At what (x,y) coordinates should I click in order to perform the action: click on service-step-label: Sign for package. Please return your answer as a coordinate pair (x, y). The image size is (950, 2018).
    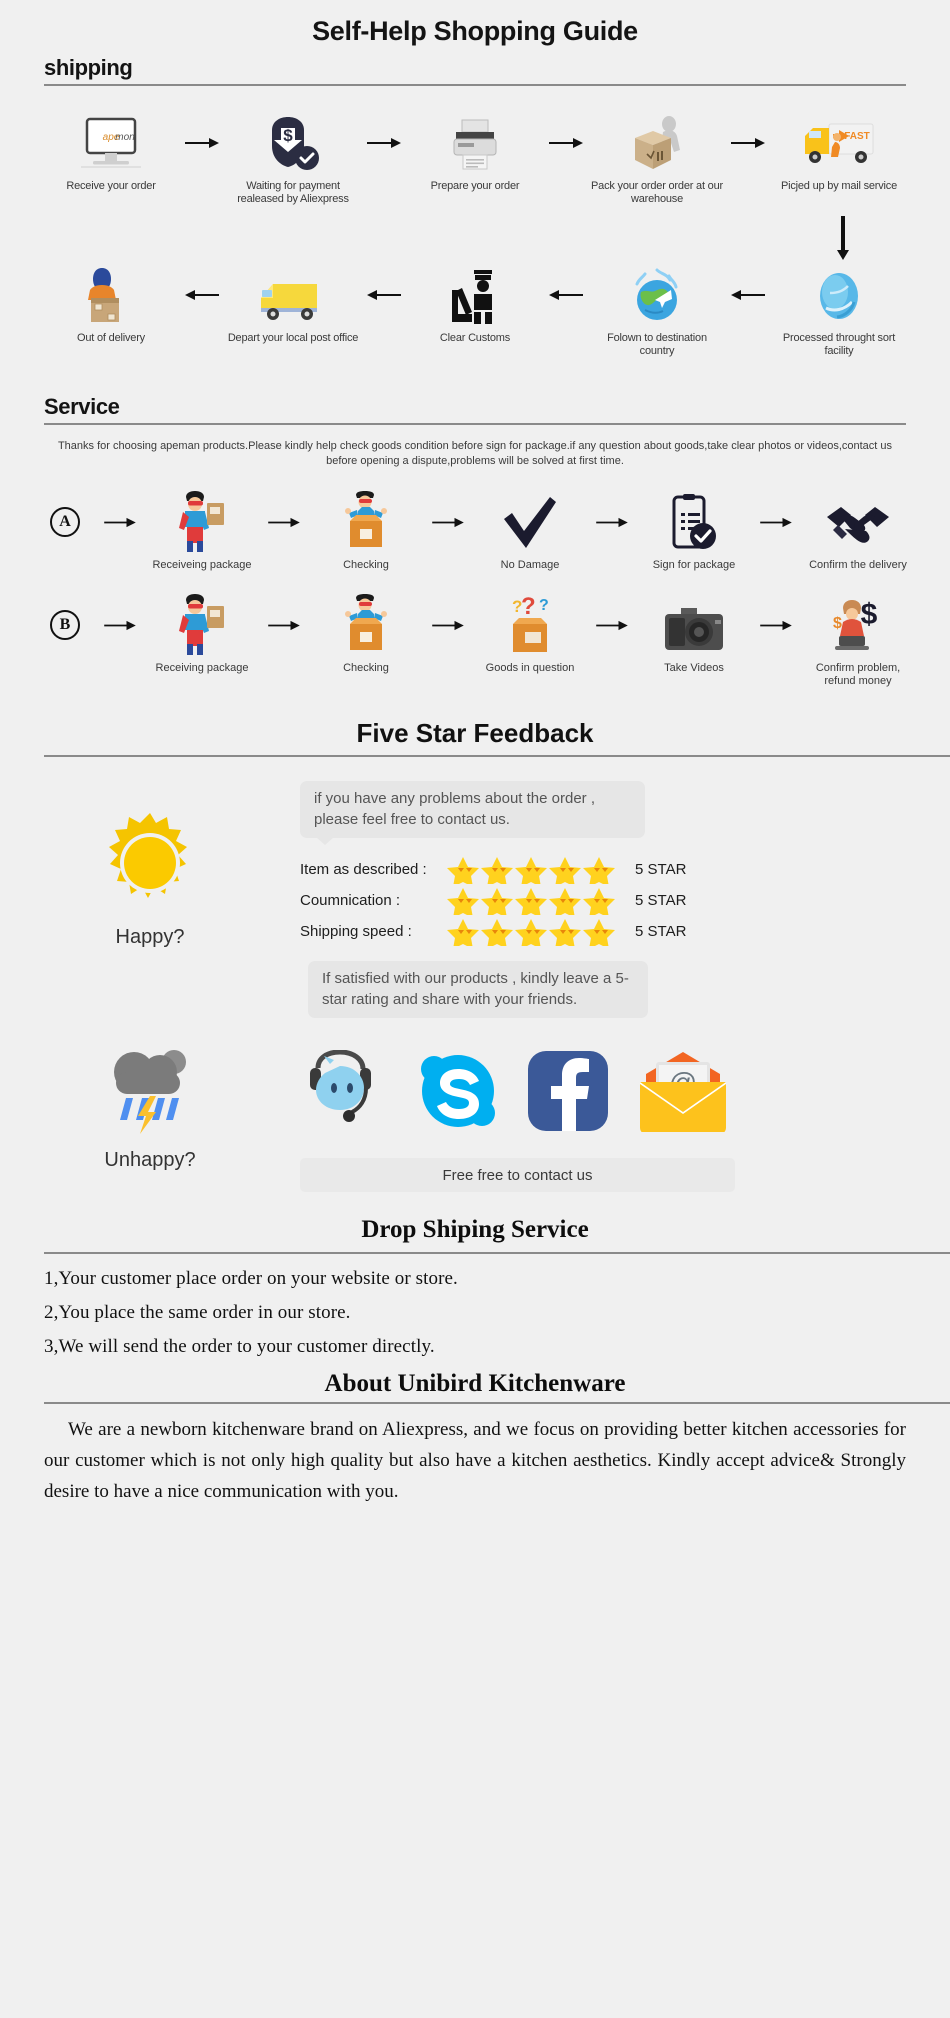
    Looking at the image, I should click on (694, 565).